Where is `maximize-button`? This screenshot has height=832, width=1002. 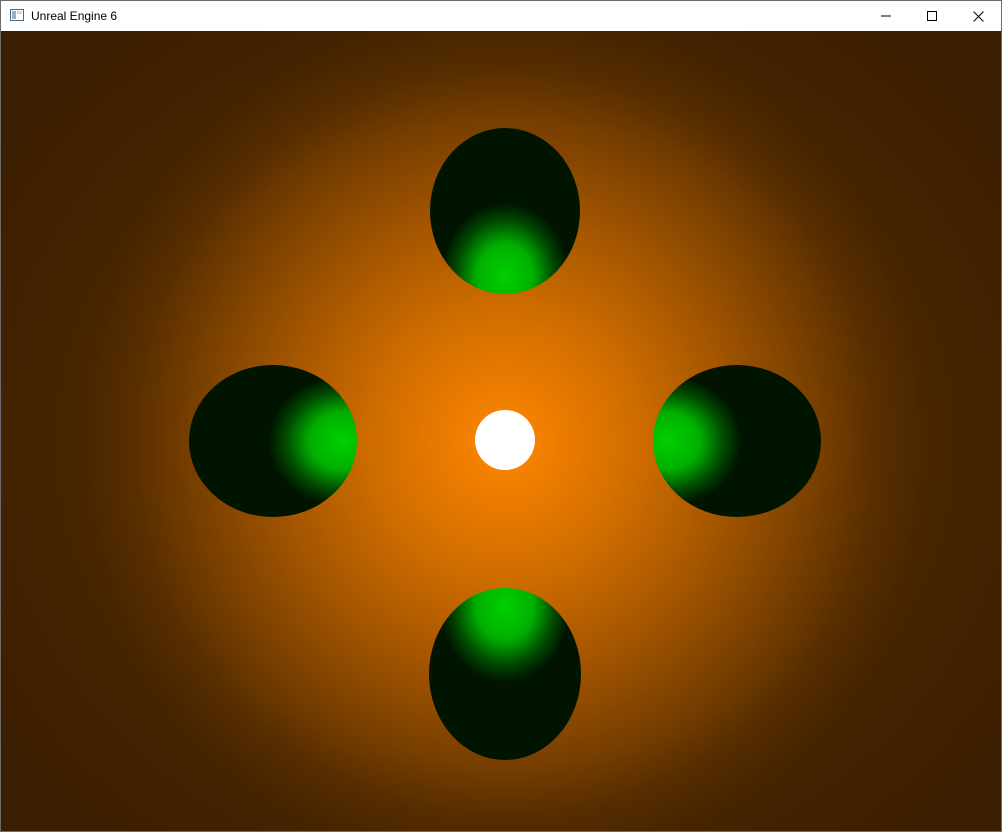 maximize-button is located at coordinates (932, 16).